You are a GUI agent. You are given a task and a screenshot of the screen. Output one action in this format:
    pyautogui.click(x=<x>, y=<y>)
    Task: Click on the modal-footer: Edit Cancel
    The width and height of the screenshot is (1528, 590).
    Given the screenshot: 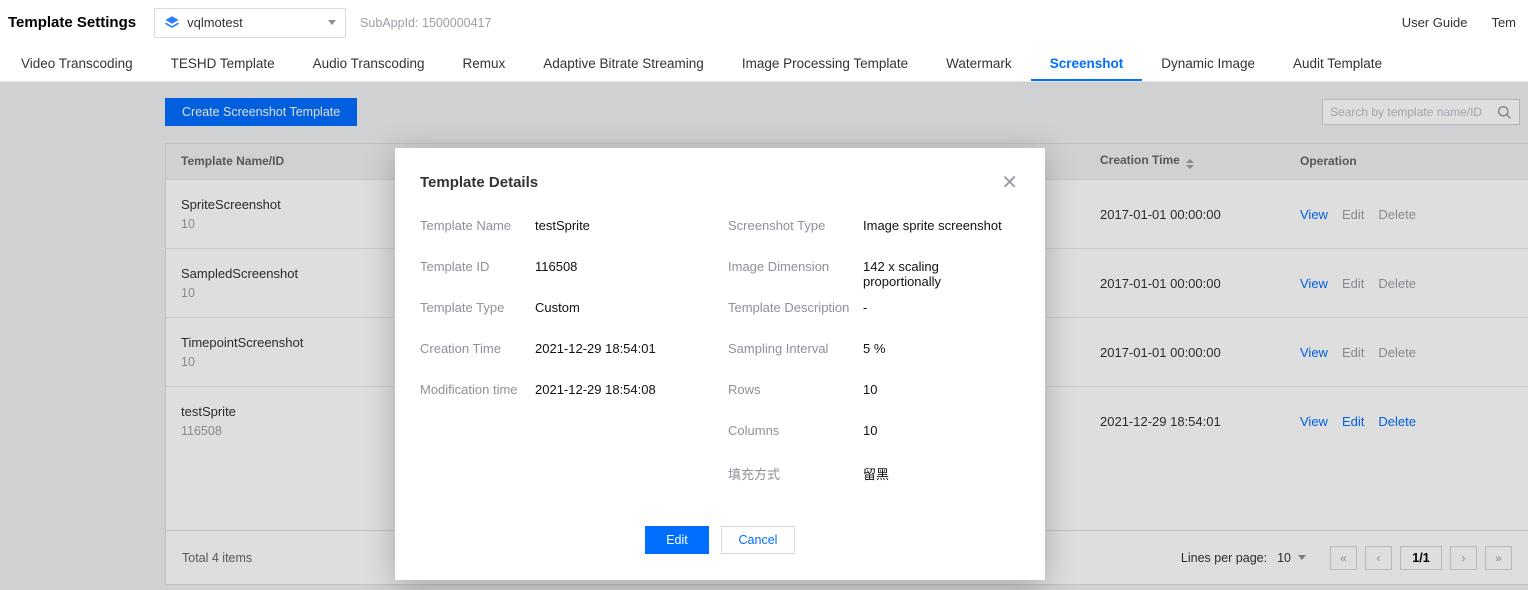 What is the action you would take?
    pyautogui.click(x=720, y=553)
    